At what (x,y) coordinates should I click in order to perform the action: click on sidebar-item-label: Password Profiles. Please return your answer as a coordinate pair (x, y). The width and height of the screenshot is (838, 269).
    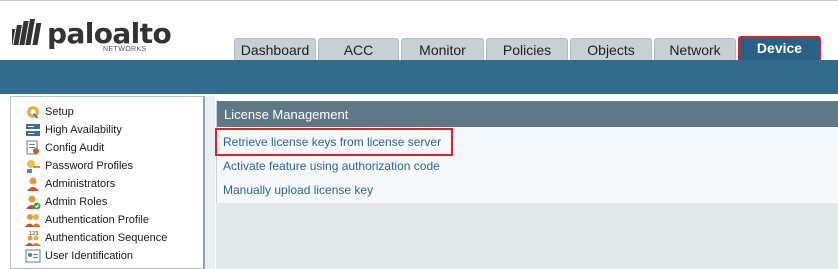
    Looking at the image, I should click on (89, 166).